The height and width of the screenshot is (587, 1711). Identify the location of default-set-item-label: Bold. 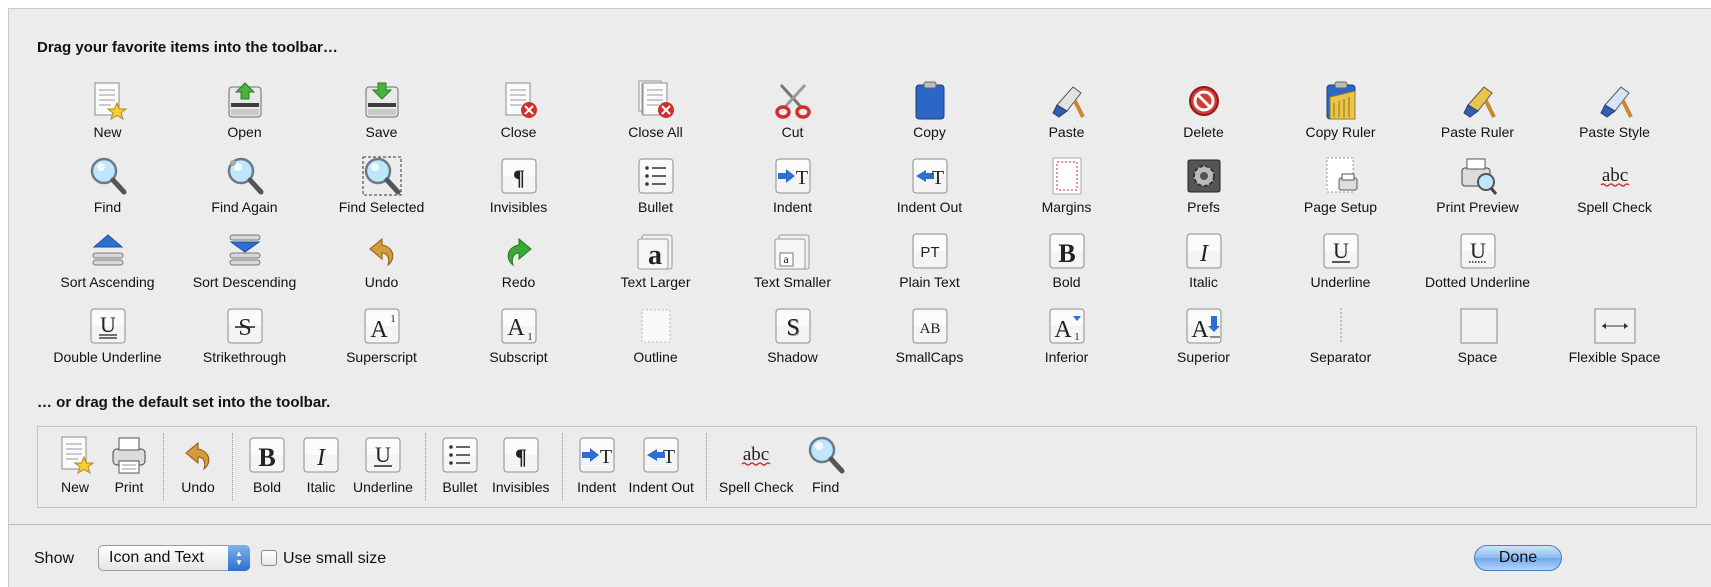
(267, 487).